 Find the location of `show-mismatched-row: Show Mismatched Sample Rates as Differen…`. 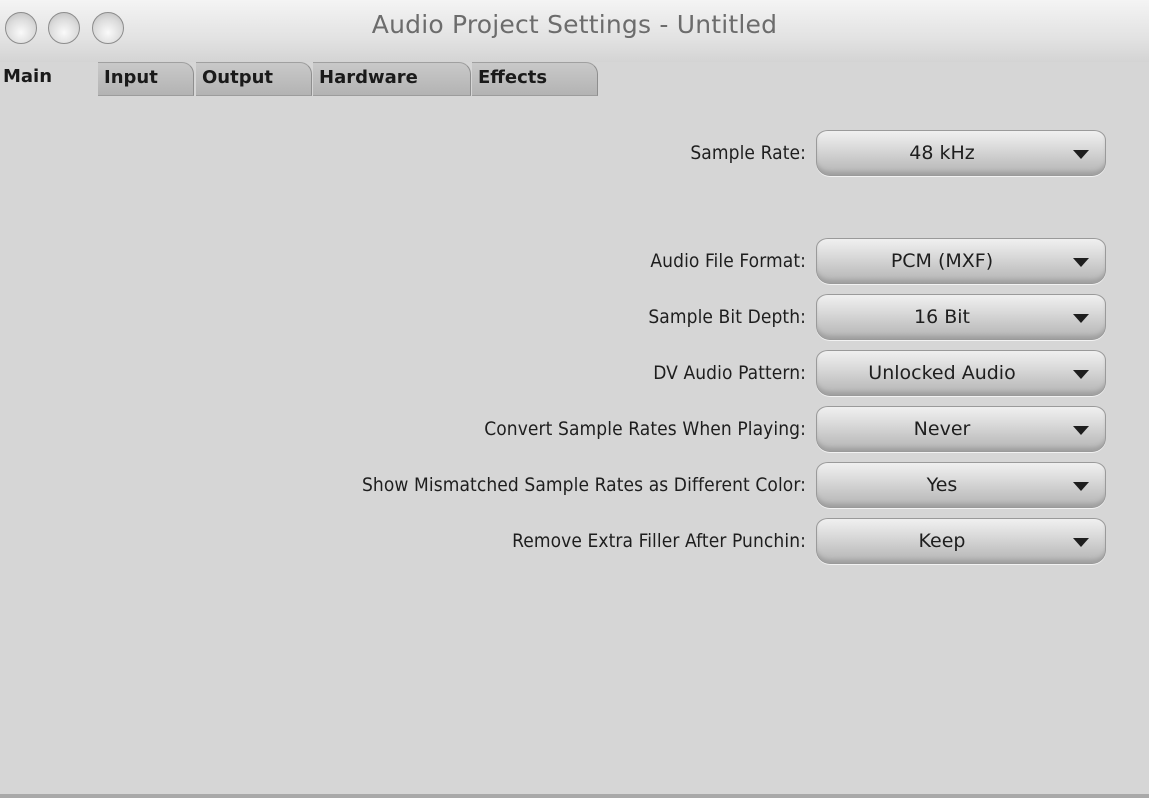

show-mismatched-row: Show Mismatched Sample Rates as Differen… is located at coordinates (574, 485).